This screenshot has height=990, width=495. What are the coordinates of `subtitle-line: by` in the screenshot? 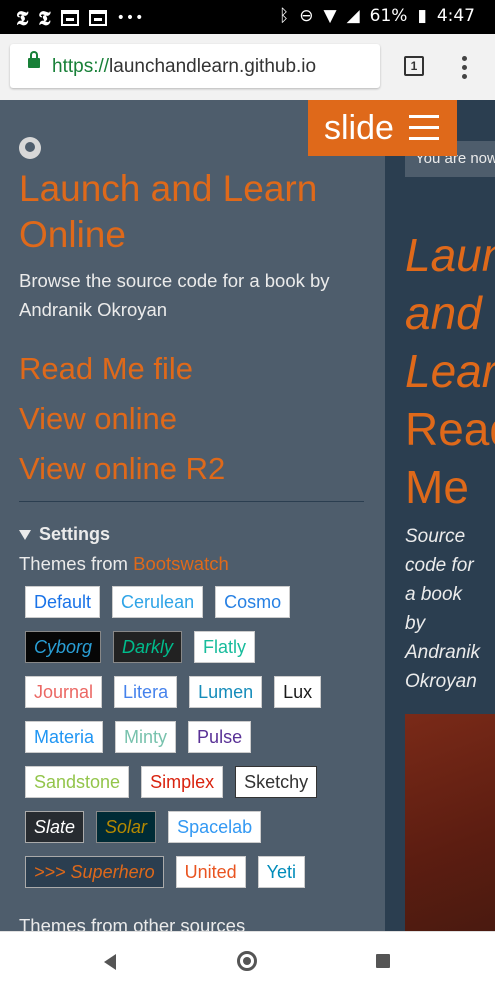 It's located at (415, 623).